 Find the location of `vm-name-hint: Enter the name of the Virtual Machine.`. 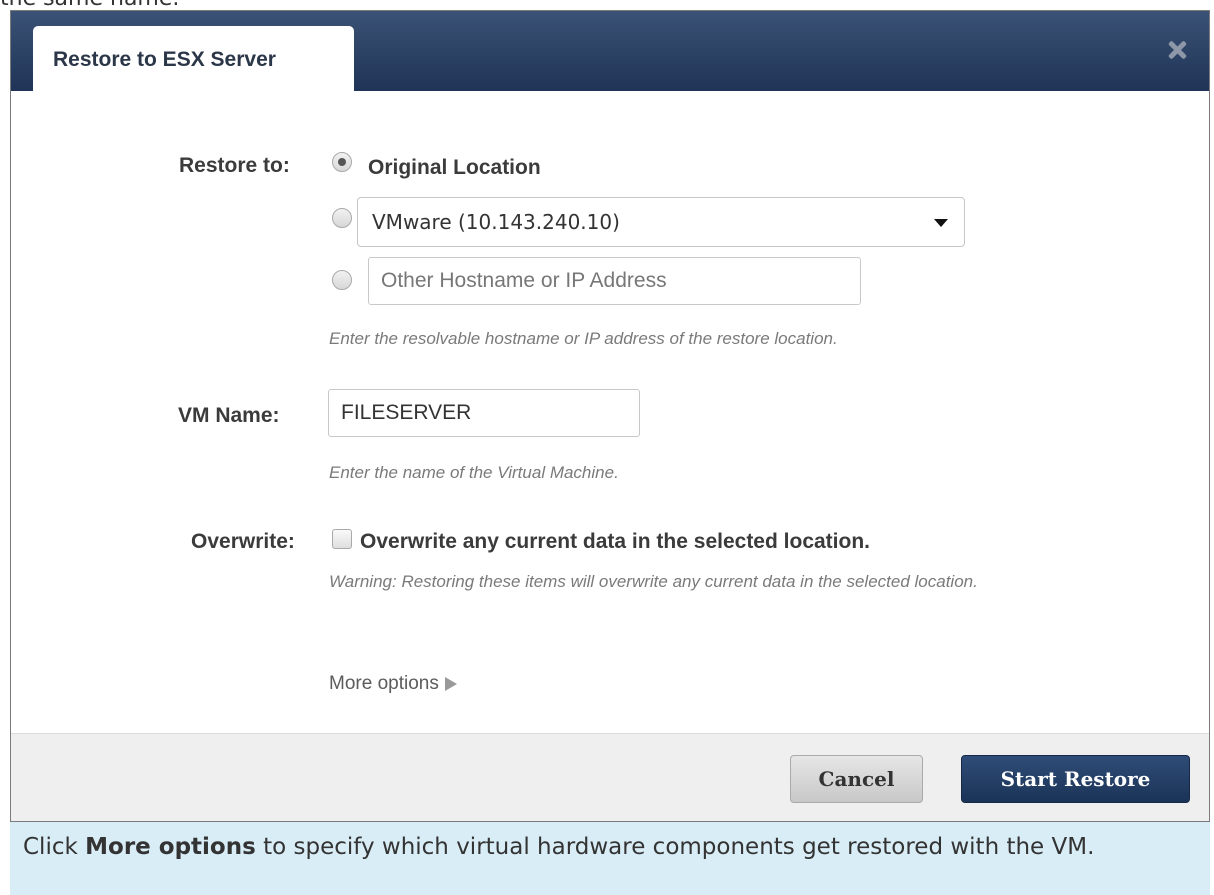

vm-name-hint: Enter the name of the Virtual Machine. is located at coordinates (474, 472).